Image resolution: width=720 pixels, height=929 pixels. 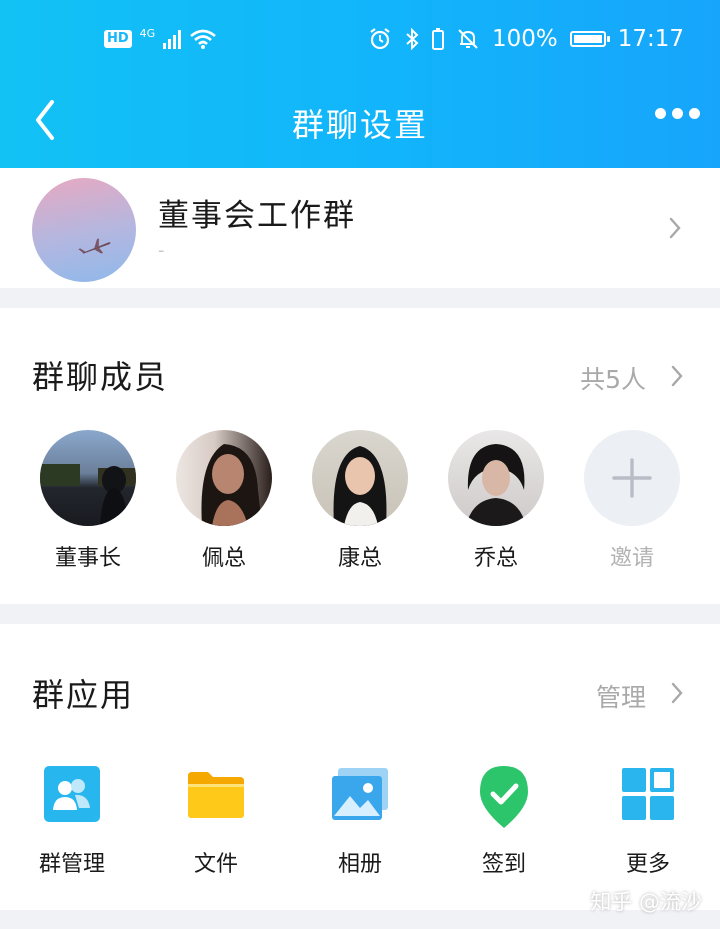 I want to click on group-name: 董事会工作群, so click(x=257, y=216).